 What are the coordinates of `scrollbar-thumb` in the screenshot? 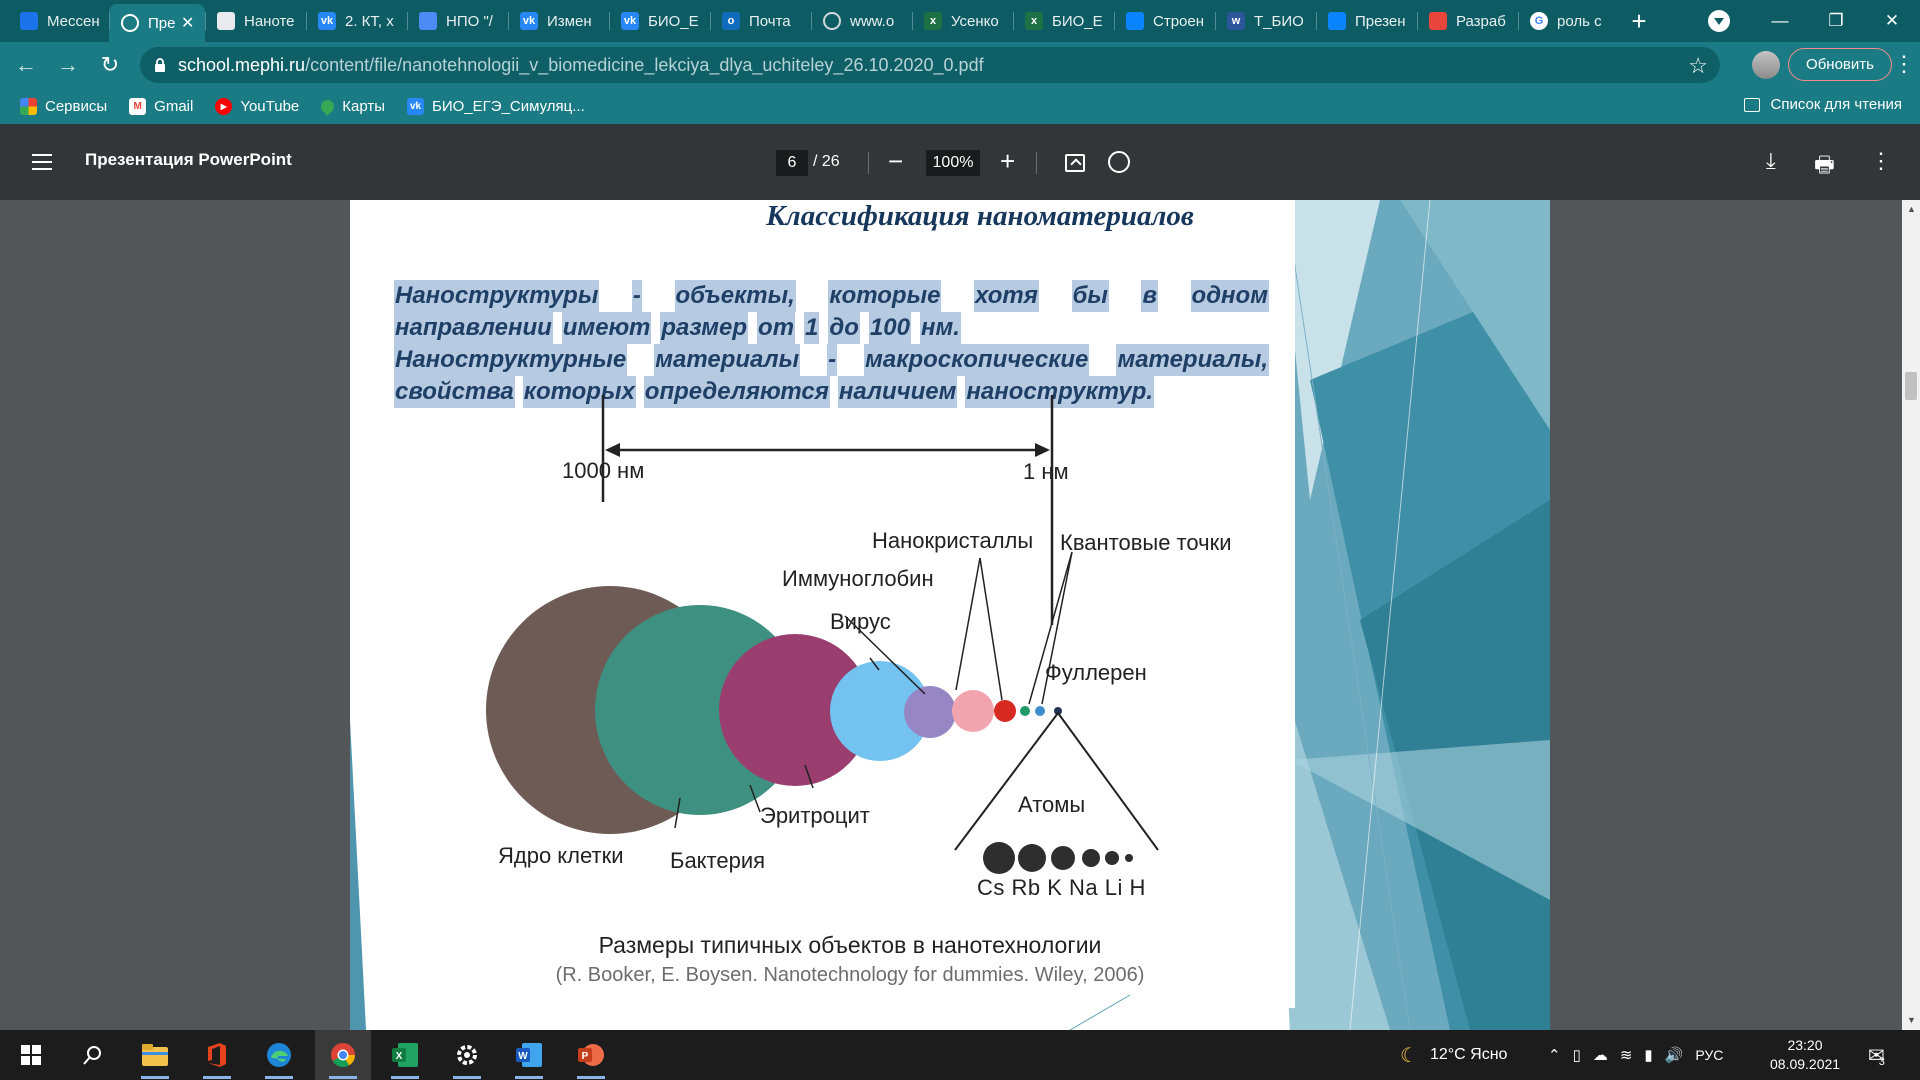 It's located at (1911, 386).